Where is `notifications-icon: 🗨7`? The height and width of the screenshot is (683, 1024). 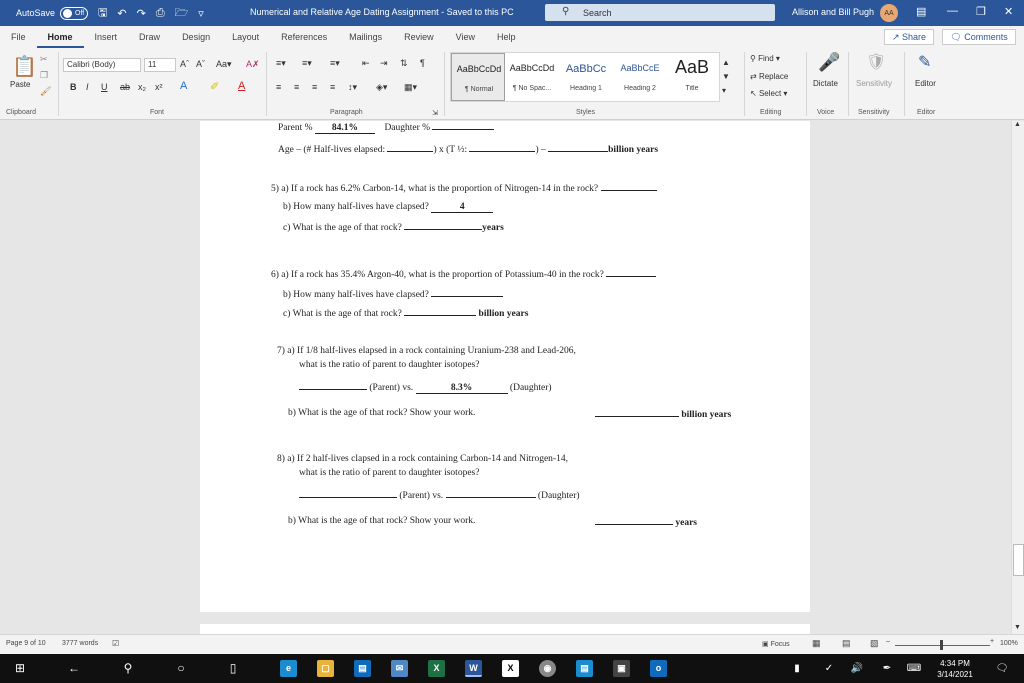
notifications-icon: 🗨7 is located at coordinates (1002, 668).